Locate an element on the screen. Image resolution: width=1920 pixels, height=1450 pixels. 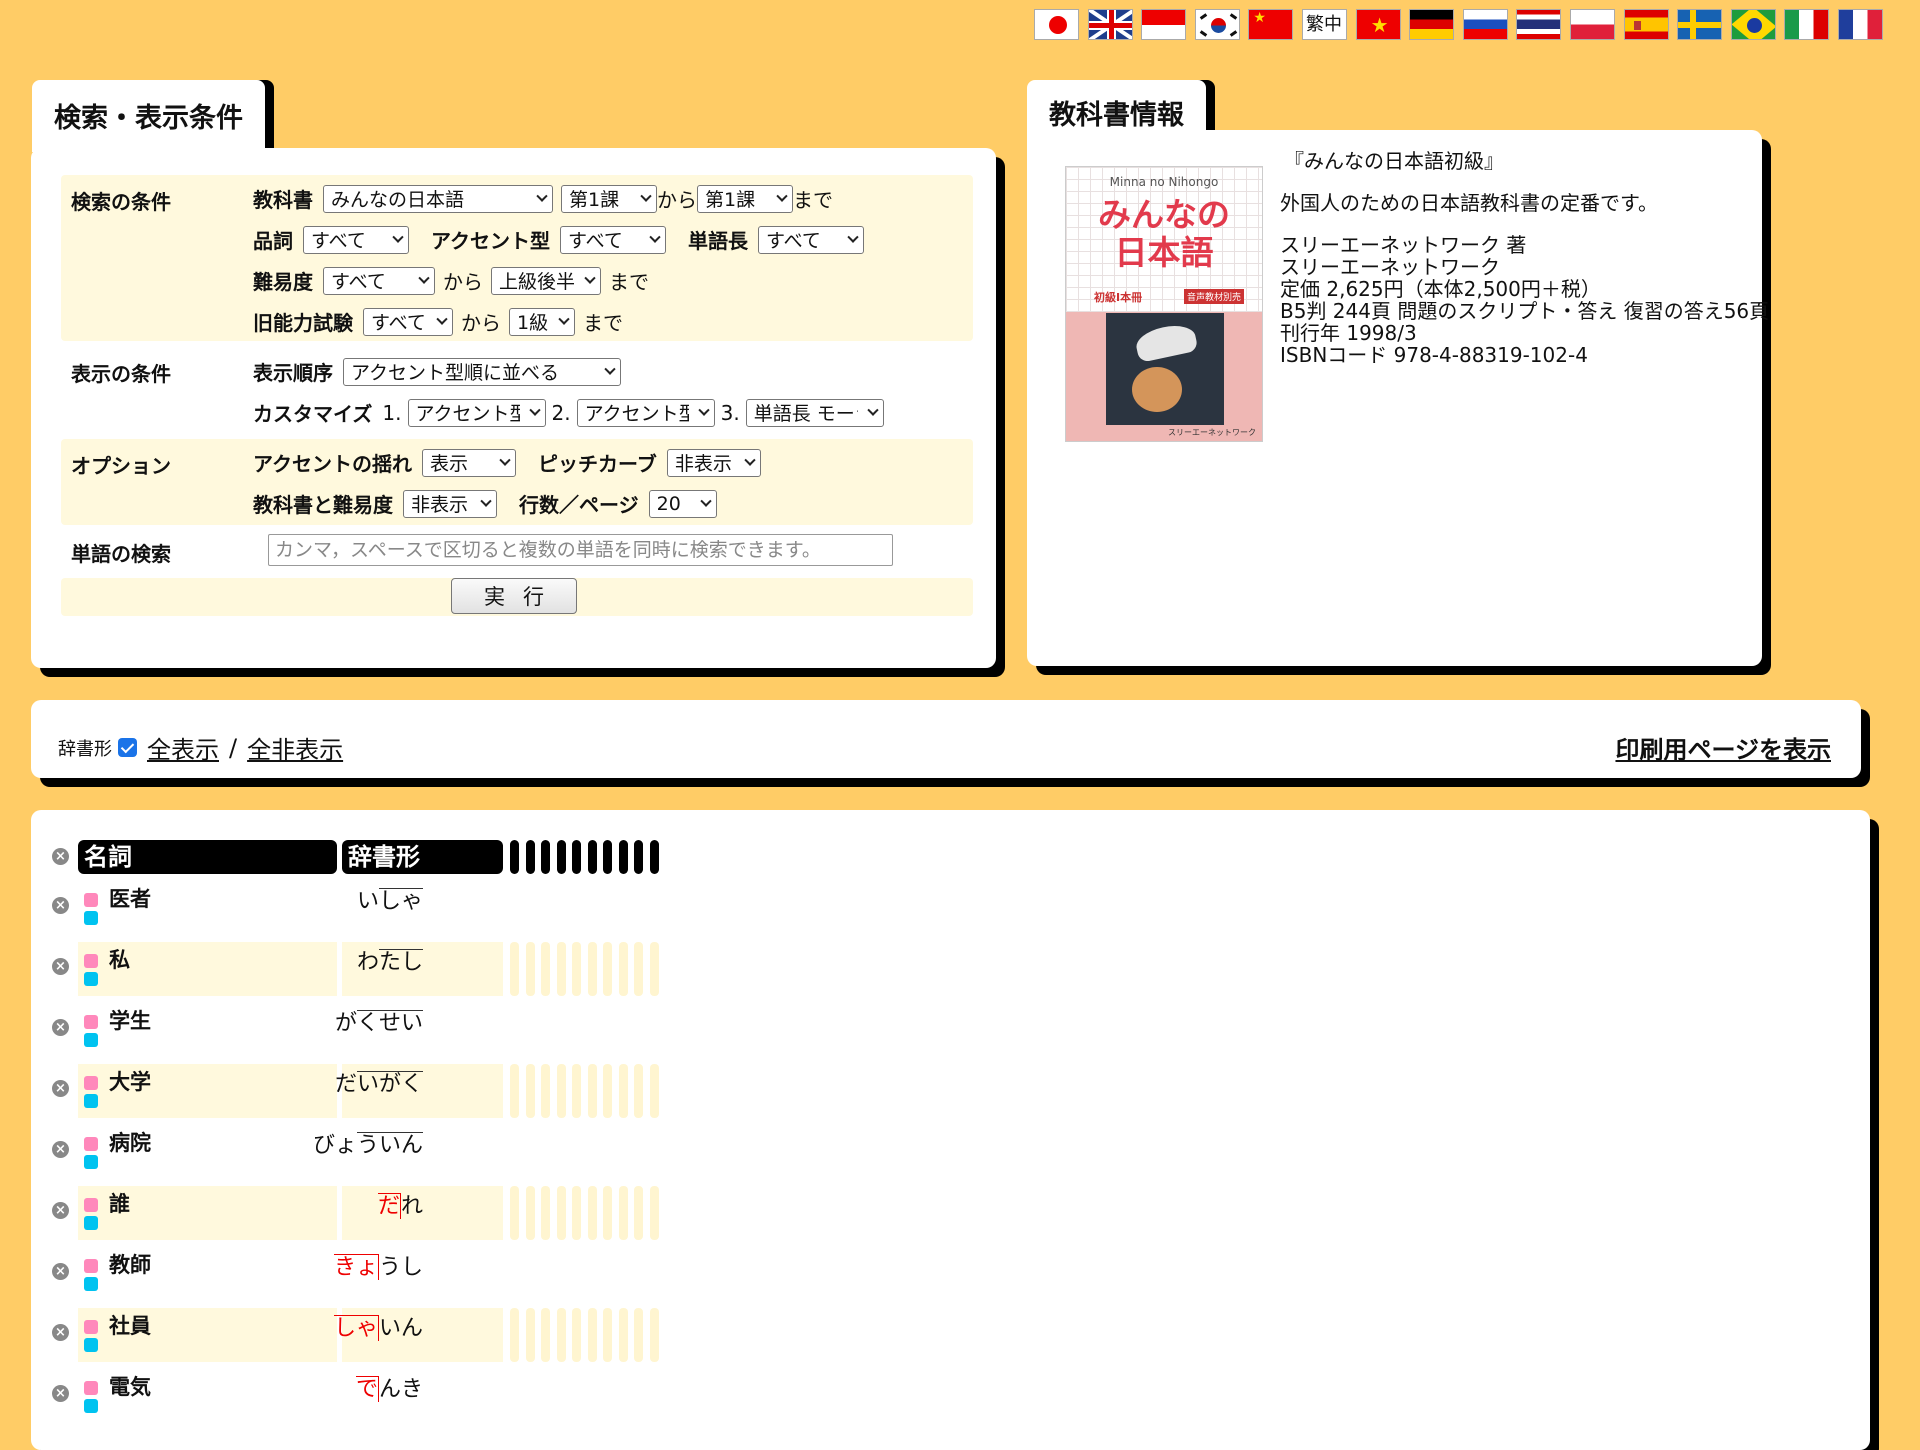
options-row-2: 教科書と難易度 非表示 行数／ページ 20 is located at coordinates (485, 503).